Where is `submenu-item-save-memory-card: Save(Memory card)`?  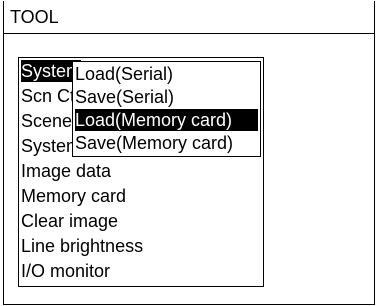 submenu-item-save-memory-card: Save(Memory card) is located at coordinates (166, 143).